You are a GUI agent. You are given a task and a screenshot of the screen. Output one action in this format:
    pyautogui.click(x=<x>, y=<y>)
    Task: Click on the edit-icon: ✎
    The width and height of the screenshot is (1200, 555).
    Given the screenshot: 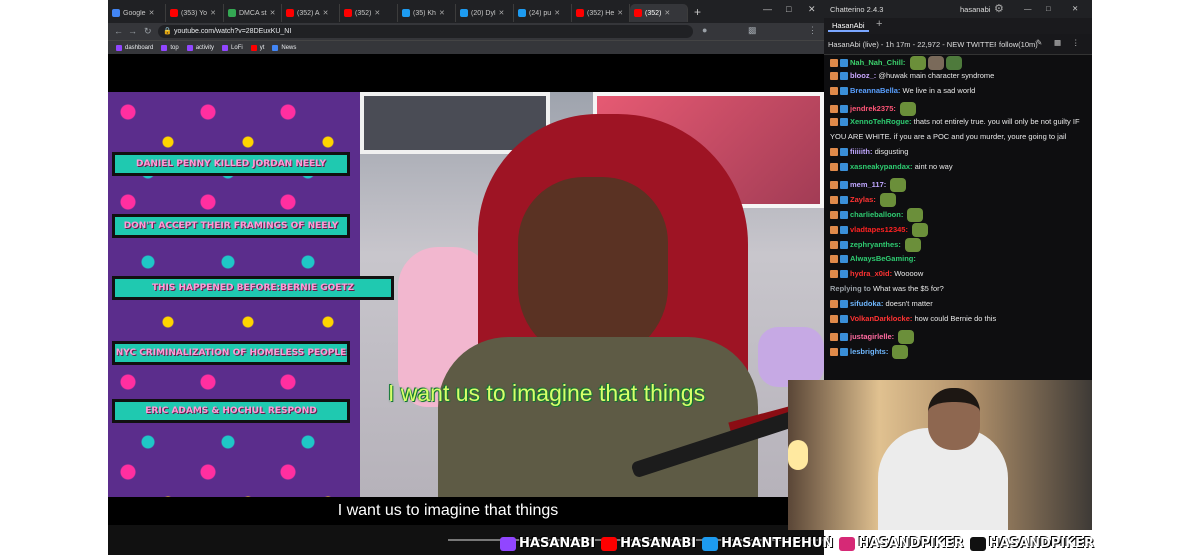 What is the action you would take?
    pyautogui.click(x=1039, y=42)
    